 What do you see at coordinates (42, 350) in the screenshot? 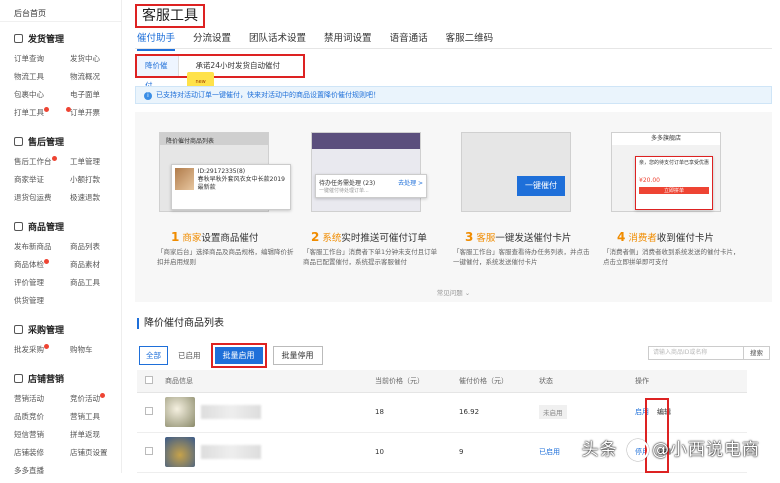
I see `sidebar-item: 批发采购` at bounding box center [42, 350].